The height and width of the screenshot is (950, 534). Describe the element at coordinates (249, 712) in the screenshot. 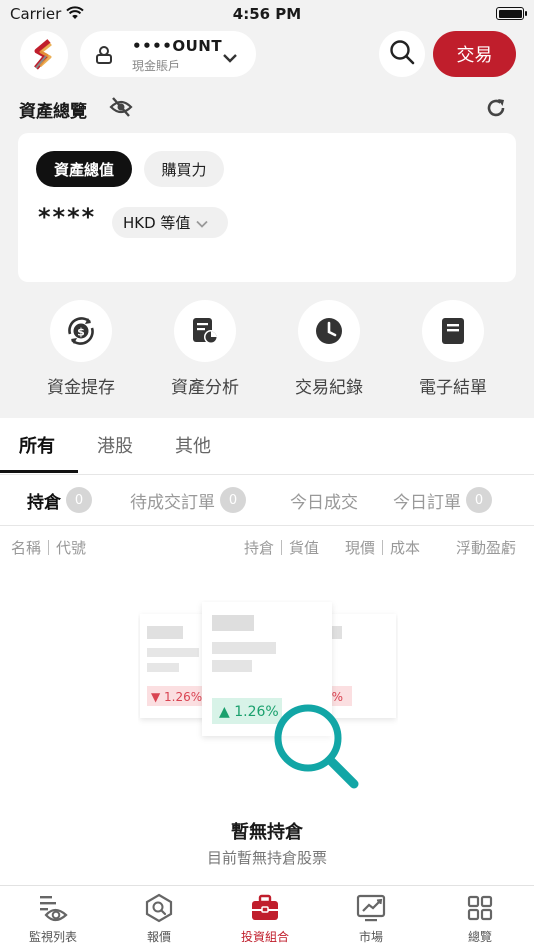

I see `card-up-label: ▲ 1.26%` at that location.